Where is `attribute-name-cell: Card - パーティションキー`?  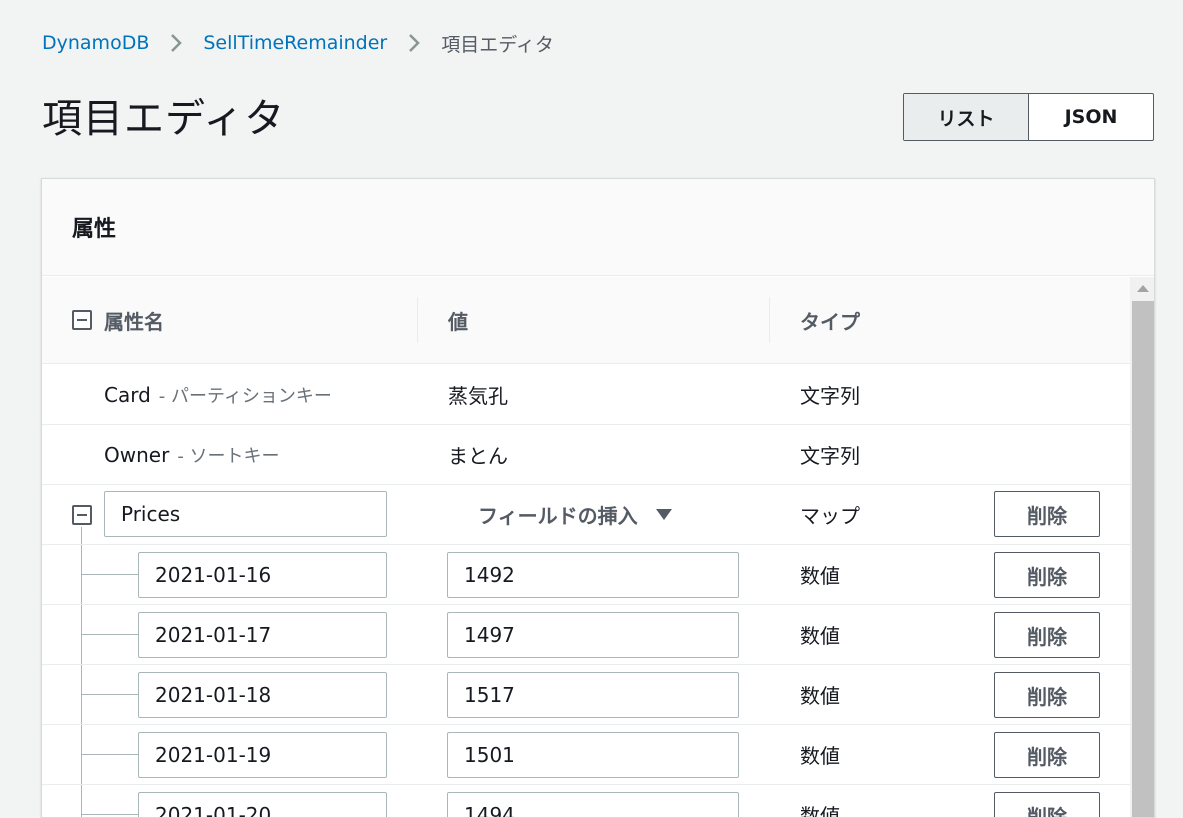
attribute-name-cell: Card - パーティションキー is located at coordinates (218, 394).